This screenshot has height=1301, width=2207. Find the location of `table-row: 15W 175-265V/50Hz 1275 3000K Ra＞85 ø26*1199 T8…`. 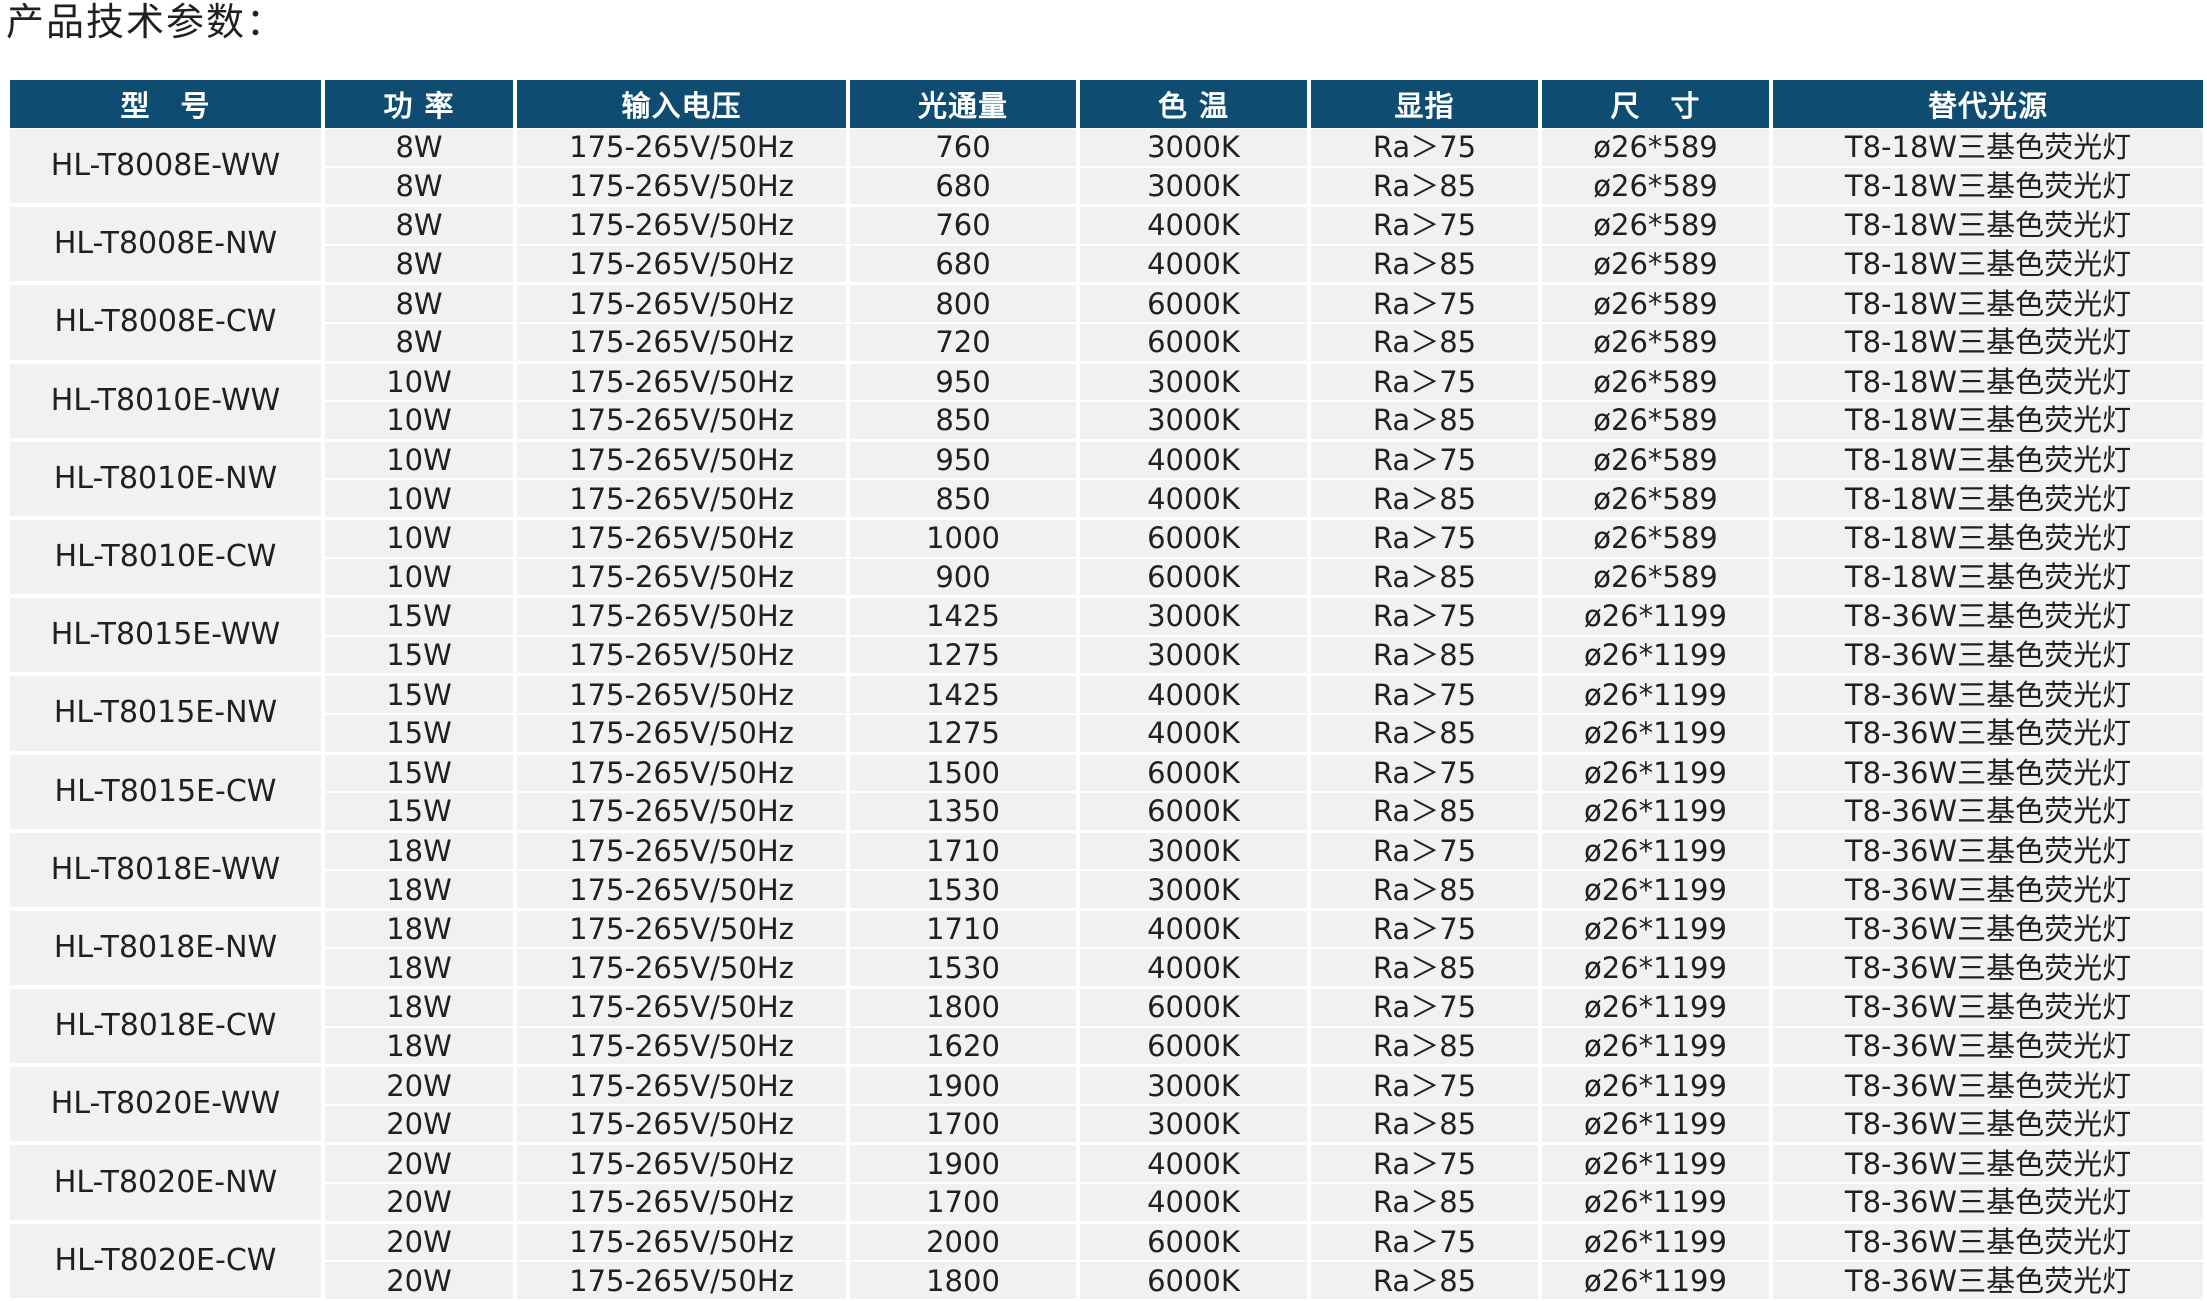

table-row: 15W 175-265V/50Hz 1275 3000K Ra＞85 ø26*1199 T8… is located at coordinates (1106, 656).